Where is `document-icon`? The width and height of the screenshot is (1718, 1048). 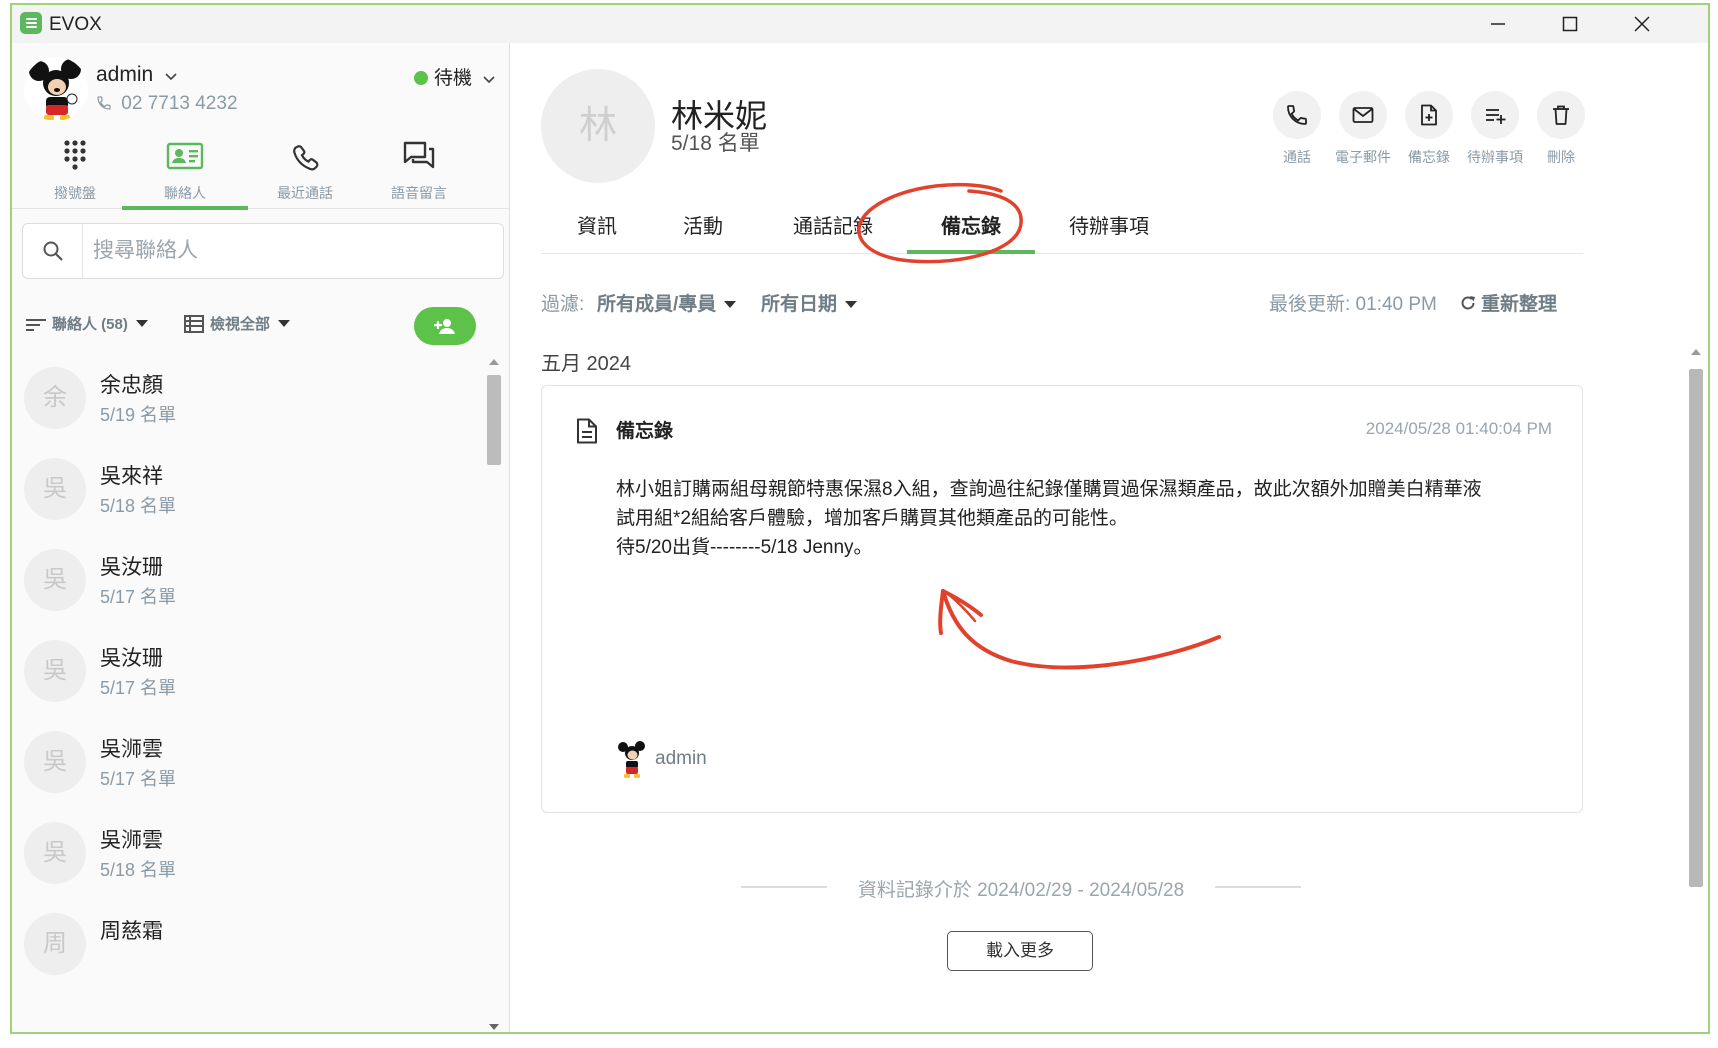
document-icon is located at coordinates (587, 431).